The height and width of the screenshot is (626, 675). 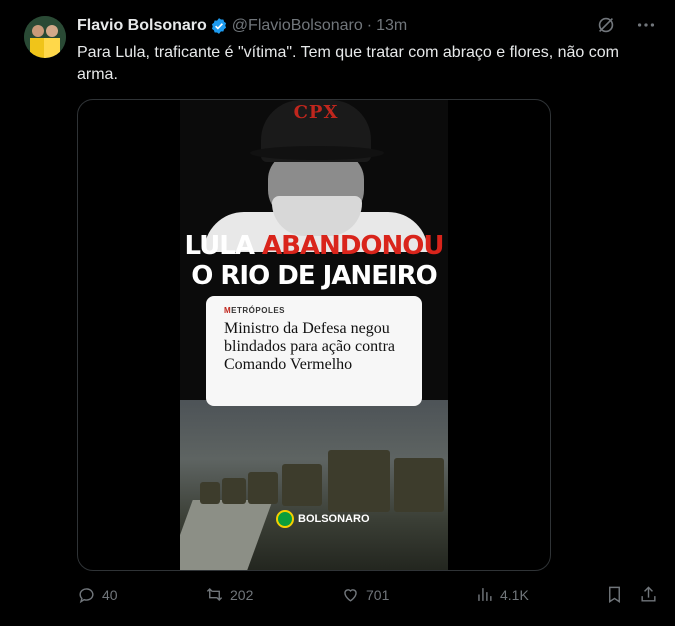 I want to click on watermark: BOLSONARO, so click(x=323, y=519).